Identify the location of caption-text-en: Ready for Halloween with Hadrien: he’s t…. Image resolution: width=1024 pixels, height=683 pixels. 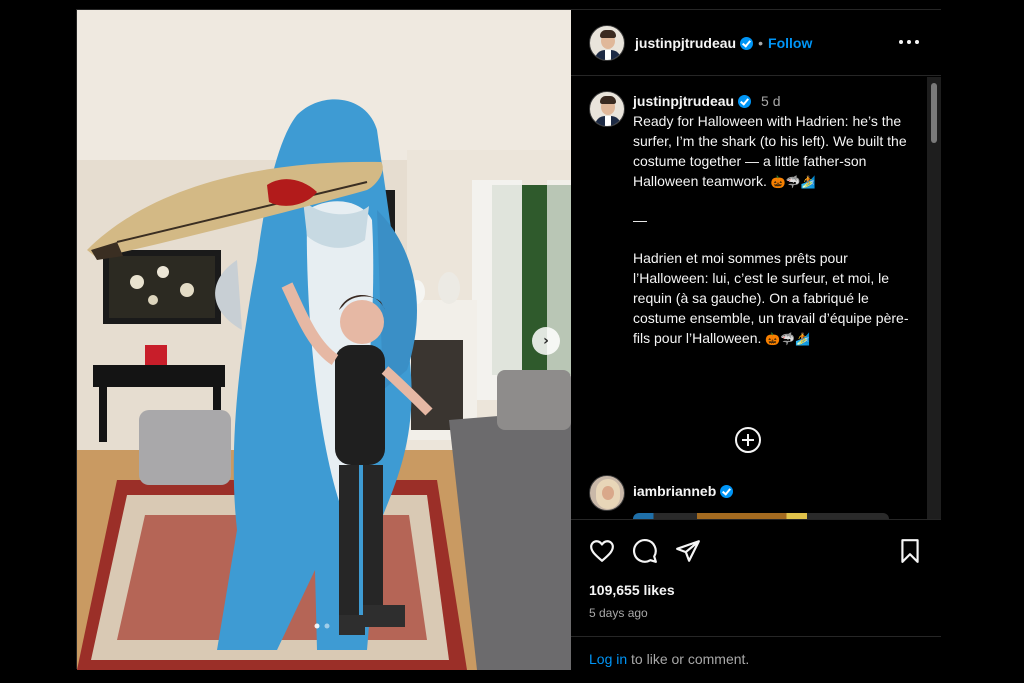
(778, 151).